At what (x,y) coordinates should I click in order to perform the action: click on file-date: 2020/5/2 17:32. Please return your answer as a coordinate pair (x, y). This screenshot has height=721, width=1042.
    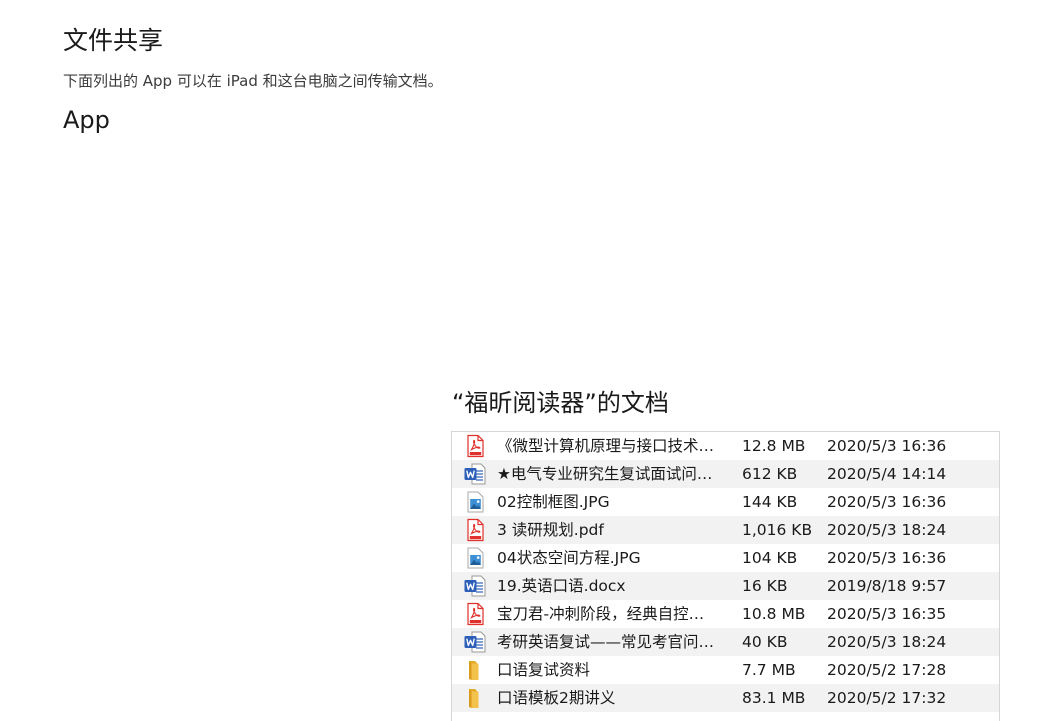
    Looking at the image, I should click on (887, 698).